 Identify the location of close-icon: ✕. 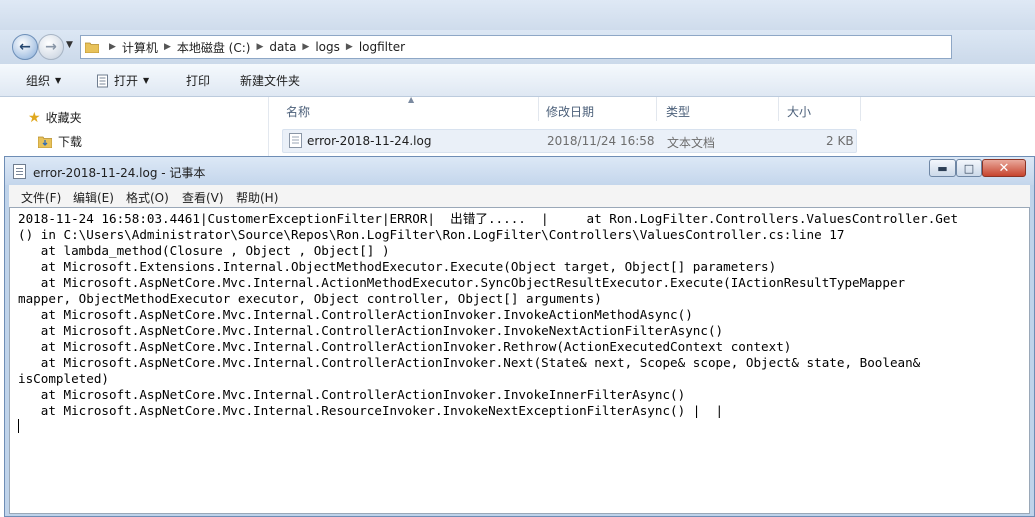
(1004, 168).